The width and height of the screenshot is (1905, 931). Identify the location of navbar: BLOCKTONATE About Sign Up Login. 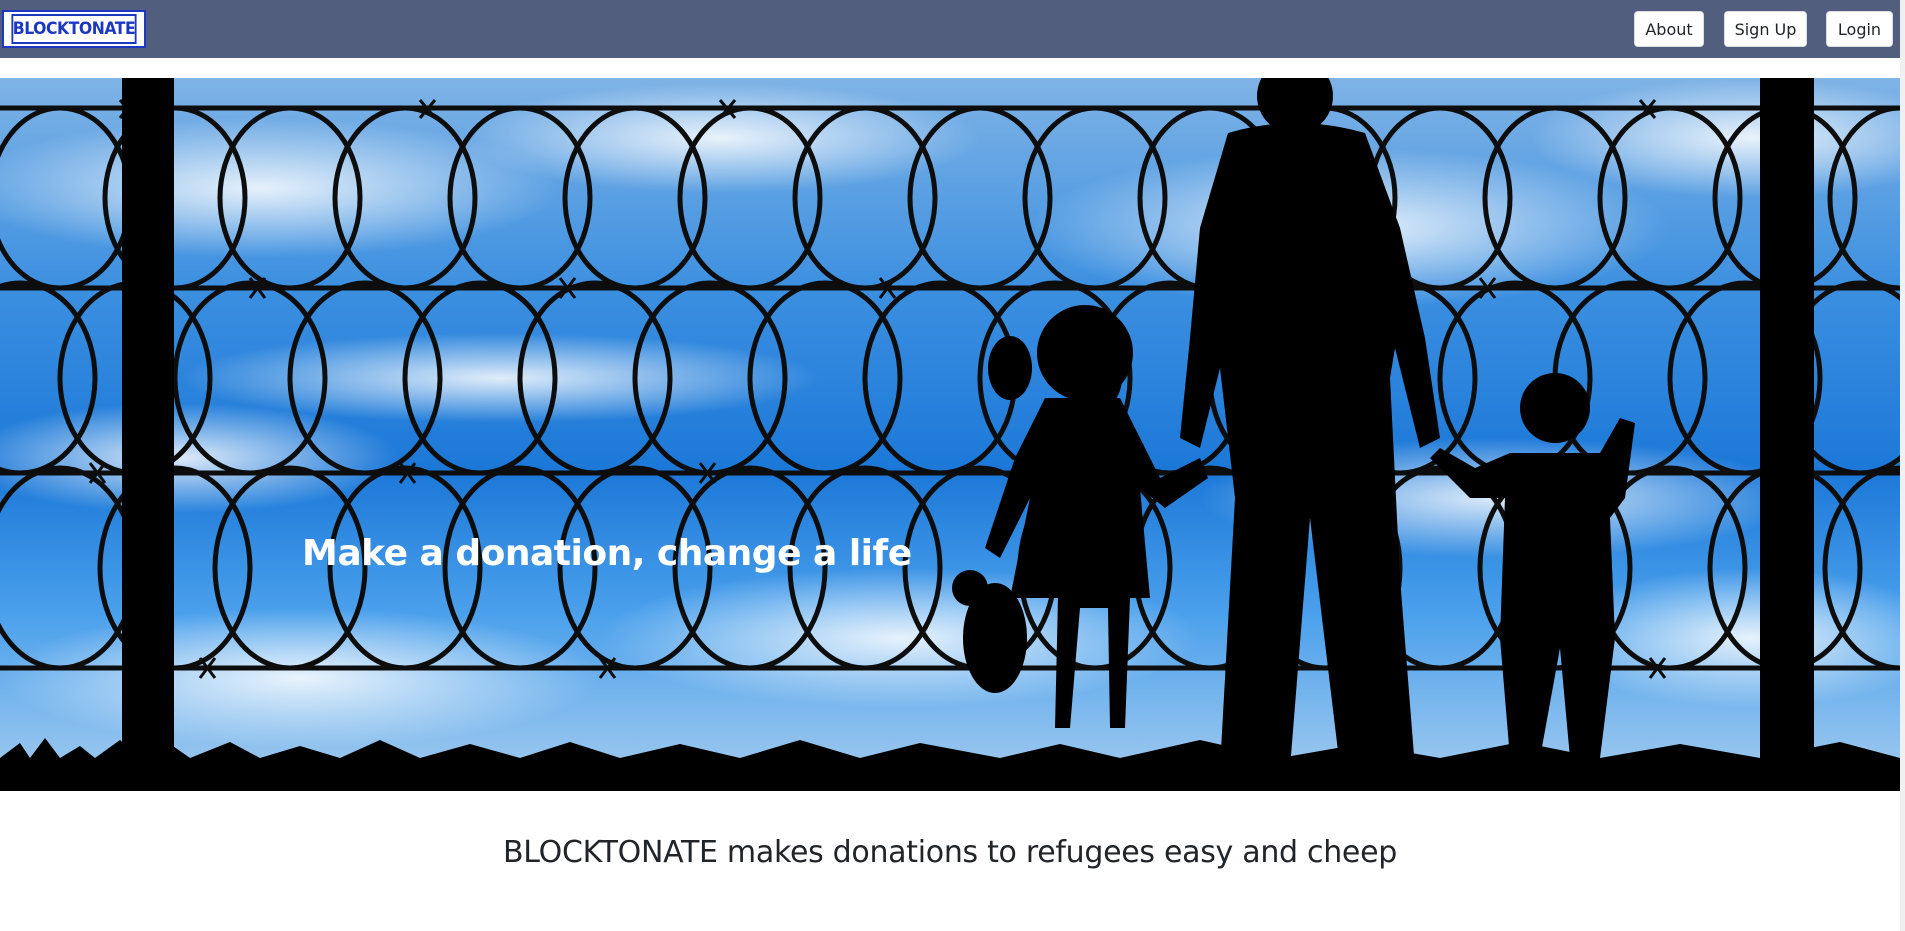
(952, 29).